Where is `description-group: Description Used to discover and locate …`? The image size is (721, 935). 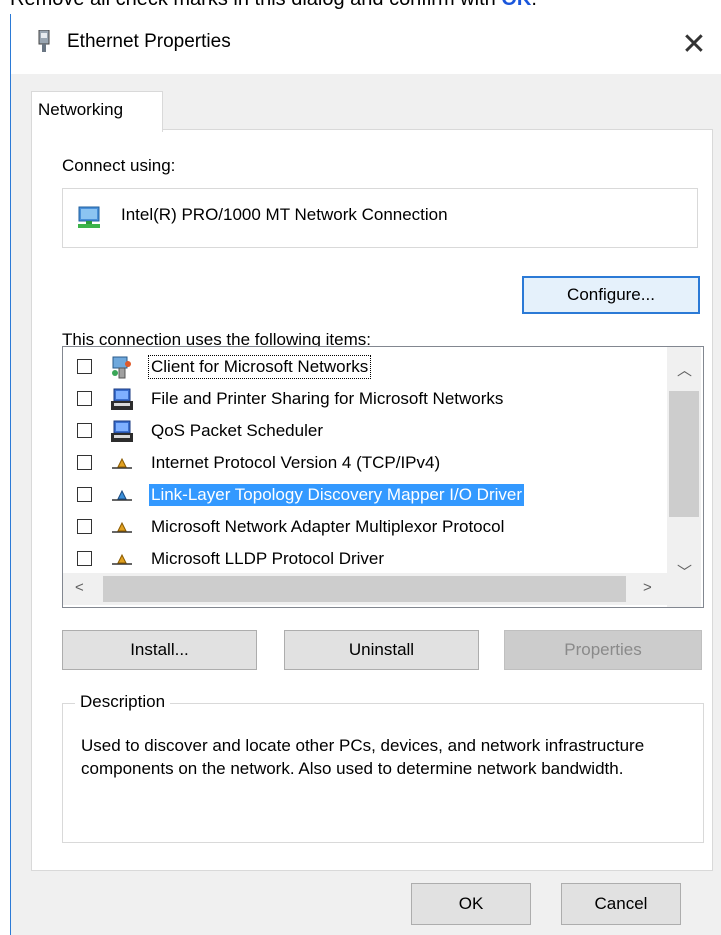 description-group: Description Used to discover and locate … is located at coordinates (383, 767).